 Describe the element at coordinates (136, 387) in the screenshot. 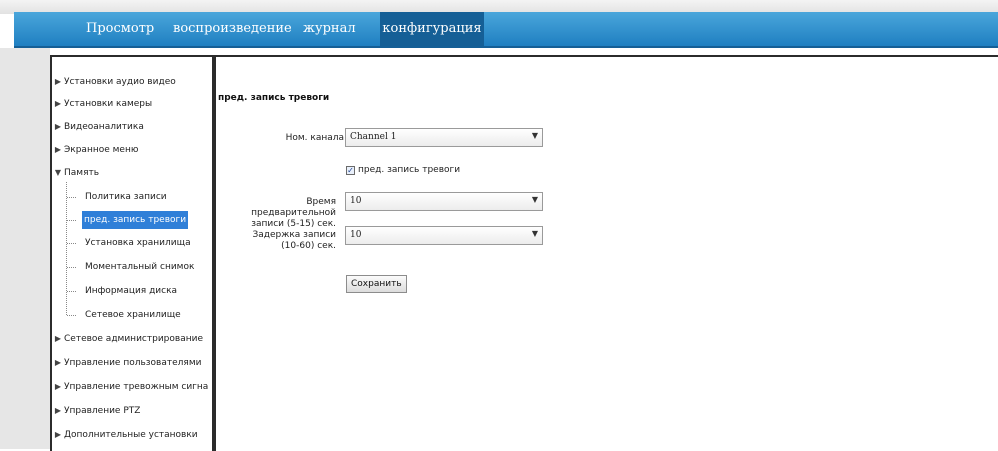

I see `sidebar-item-label: Управление тревожным сигналом` at that location.